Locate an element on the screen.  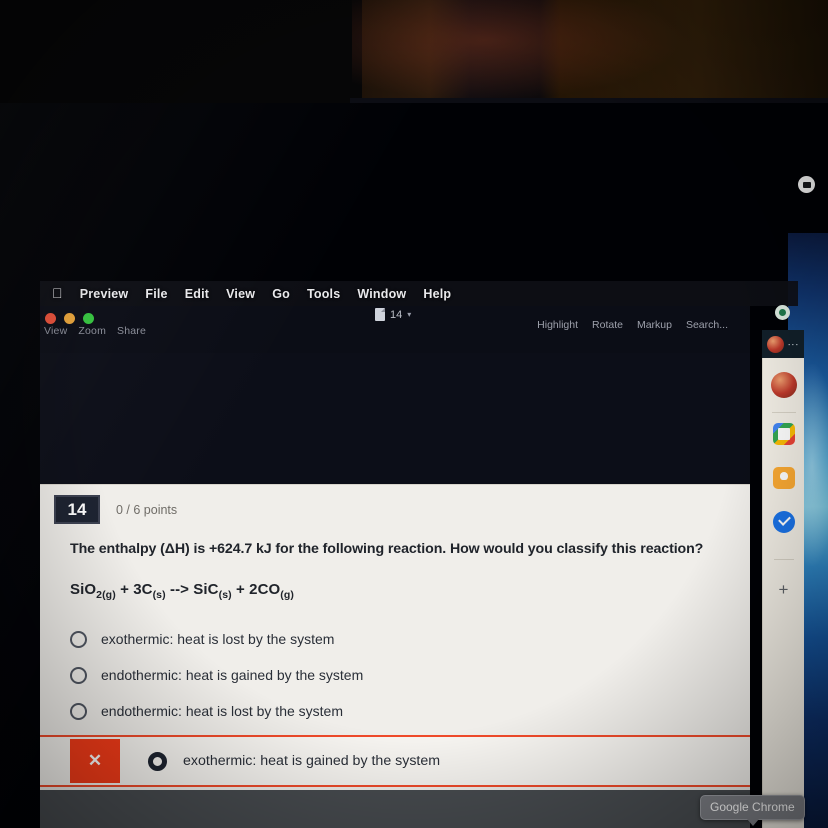
page-number: 14 is located at coordinates (396, 314).